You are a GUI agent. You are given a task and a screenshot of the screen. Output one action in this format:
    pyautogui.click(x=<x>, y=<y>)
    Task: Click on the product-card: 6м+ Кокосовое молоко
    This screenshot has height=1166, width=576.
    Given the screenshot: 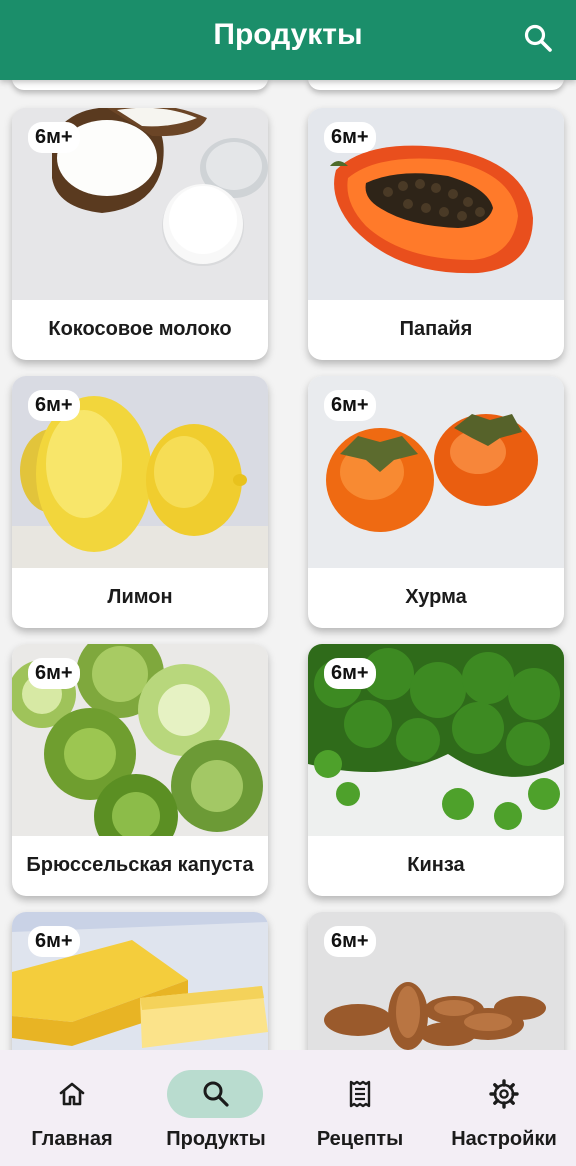 What is the action you would take?
    pyautogui.click(x=140, y=234)
    